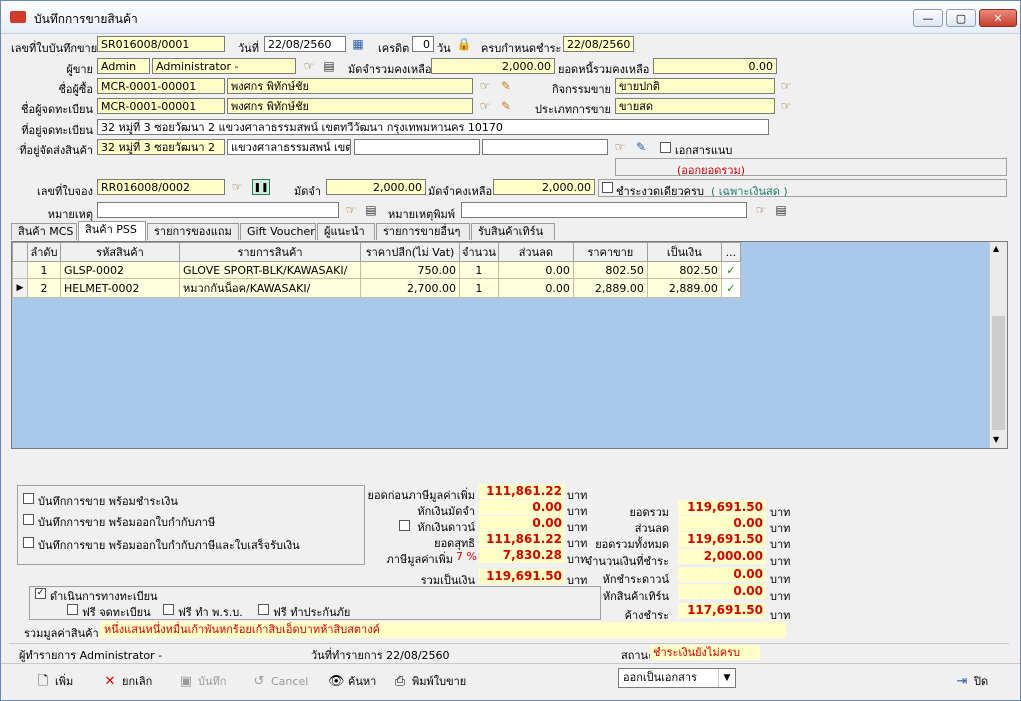 The width and height of the screenshot is (1021, 701). Describe the element at coordinates (350, 106) in the screenshot. I see `registrant-name-field: พงศกร พิทักษ์ชัย` at that location.